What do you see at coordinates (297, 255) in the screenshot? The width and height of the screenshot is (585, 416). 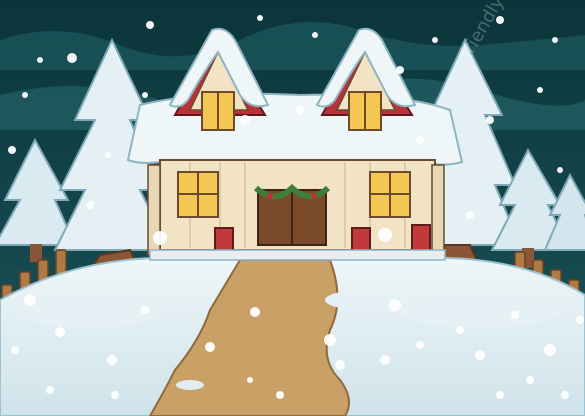 I see `porch-floor` at bounding box center [297, 255].